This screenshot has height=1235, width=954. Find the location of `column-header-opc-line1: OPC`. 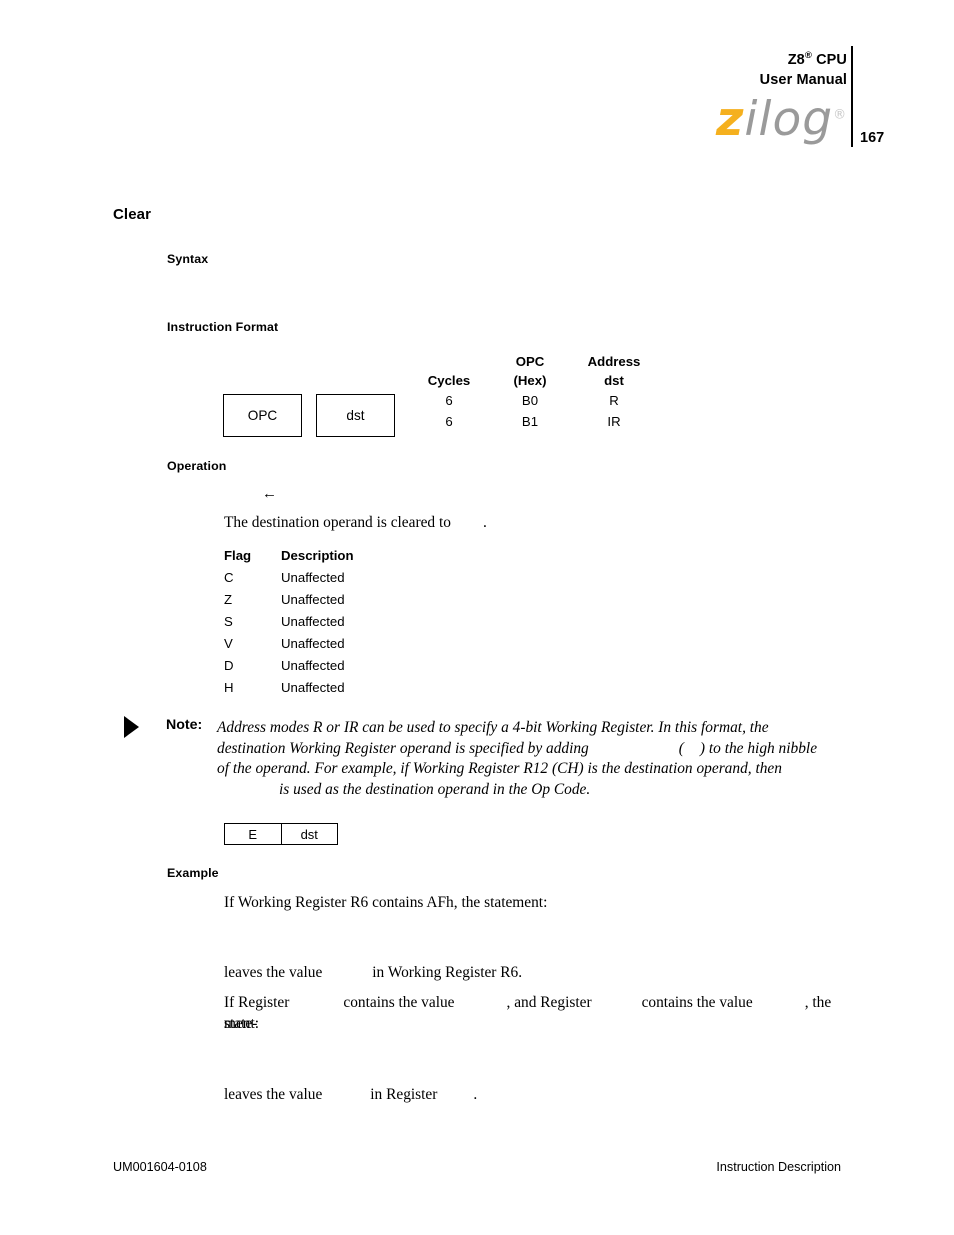

column-header-opc-line1: OPC is located at coordinates (530, 361).